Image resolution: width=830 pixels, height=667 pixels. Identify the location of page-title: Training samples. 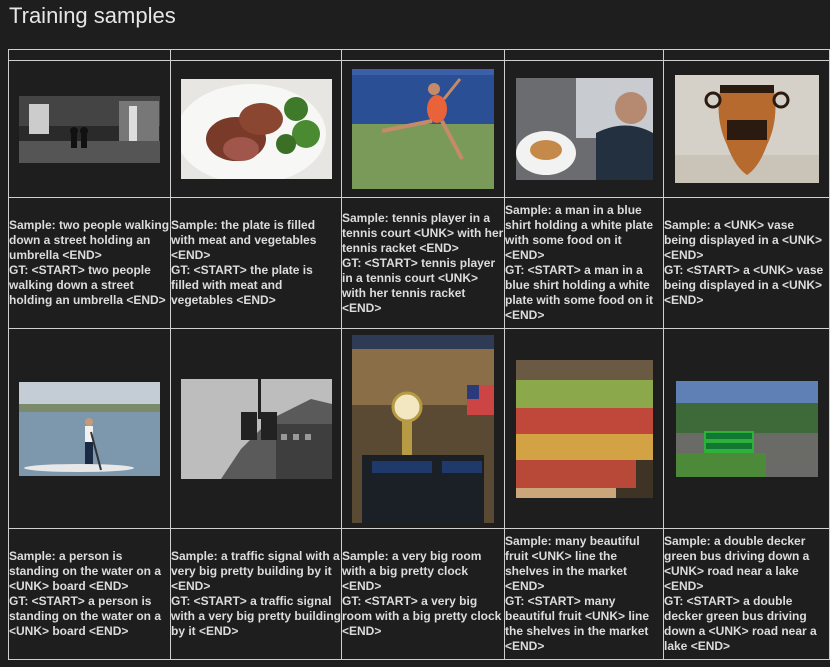
(92, 15).